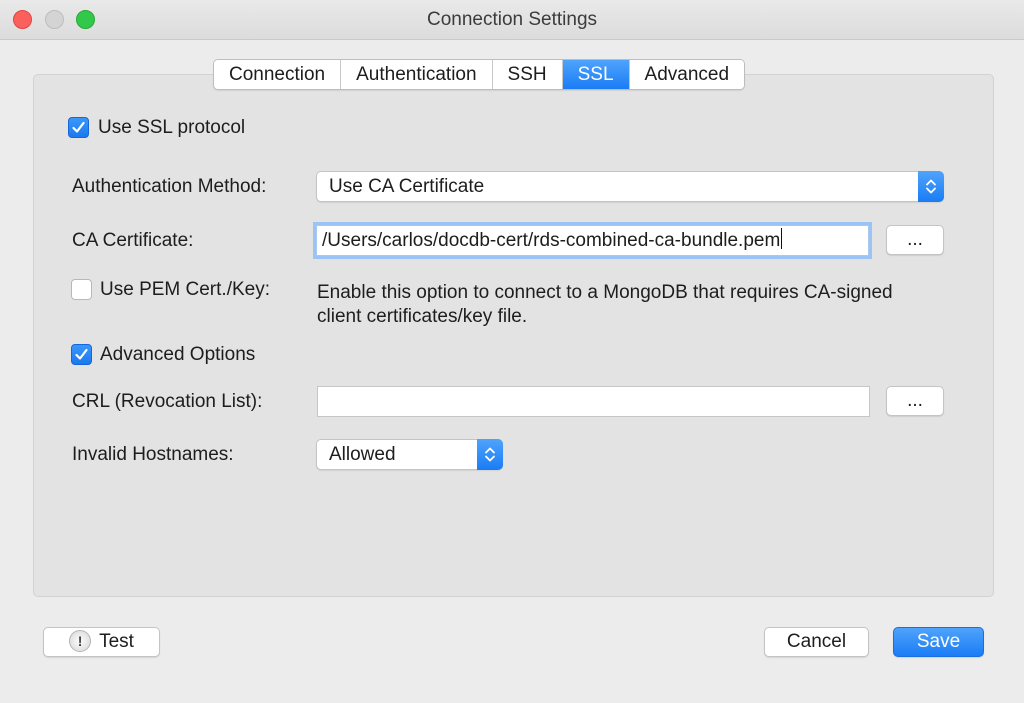  What do you see at coordinates (171, 128) in the screenshot?
I see `use-ssl-label: Use SSL protocol` at bounding box center [171, 128].